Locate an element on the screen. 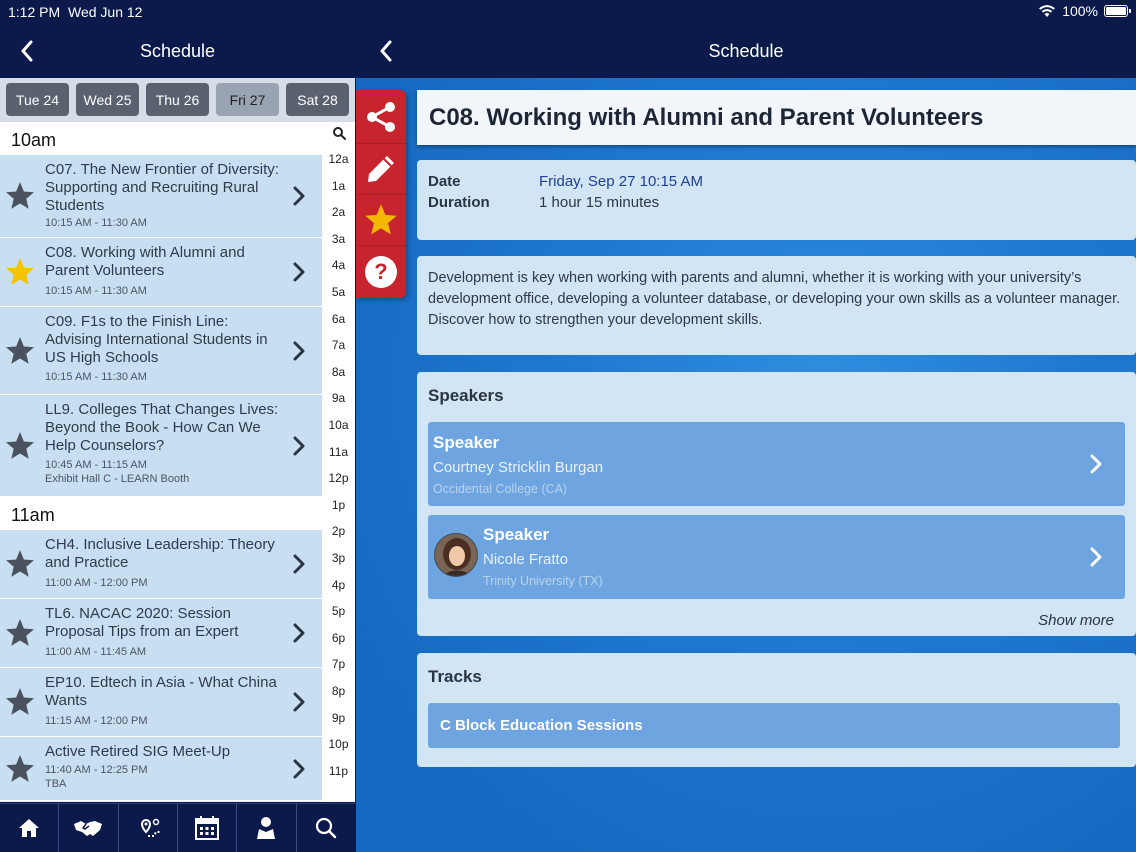 The image size is (1136, 852). action-rail: ? is located at coordinates (381, 194).